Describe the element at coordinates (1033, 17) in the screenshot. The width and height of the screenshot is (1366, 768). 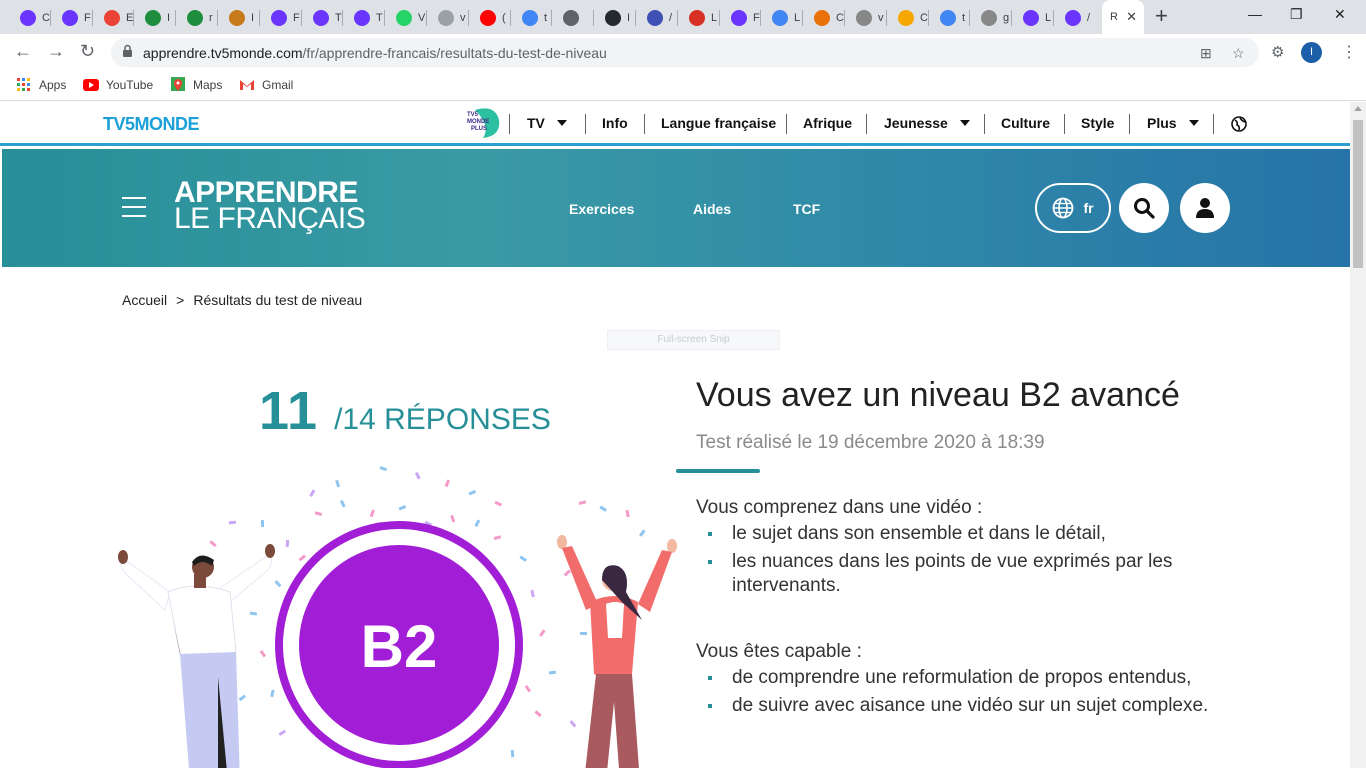
I see `tab-tv5: L` at that location.